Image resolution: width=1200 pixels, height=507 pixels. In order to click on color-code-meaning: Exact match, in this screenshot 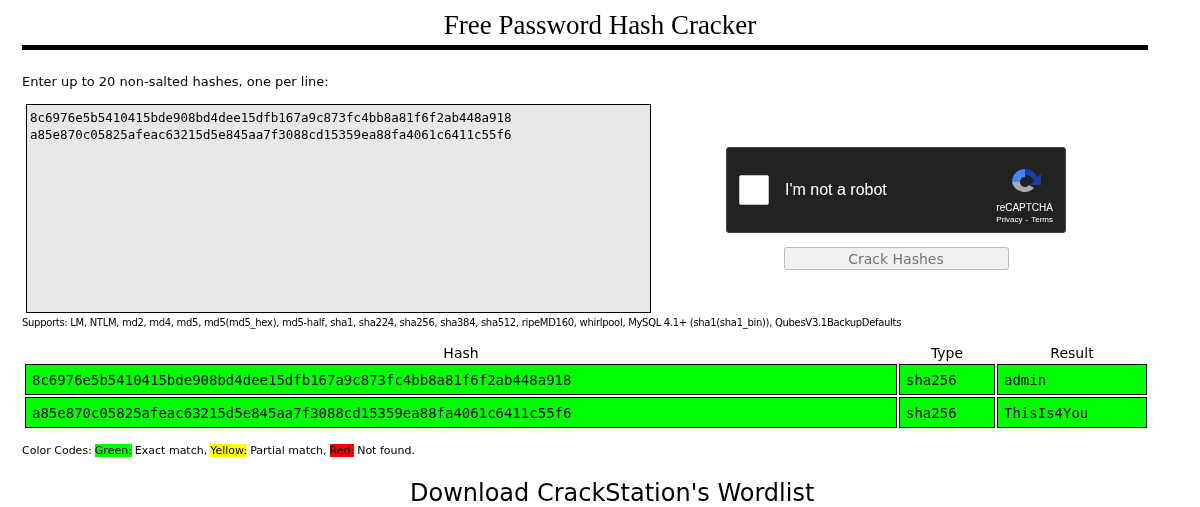, I will do `click(171, 450)`.